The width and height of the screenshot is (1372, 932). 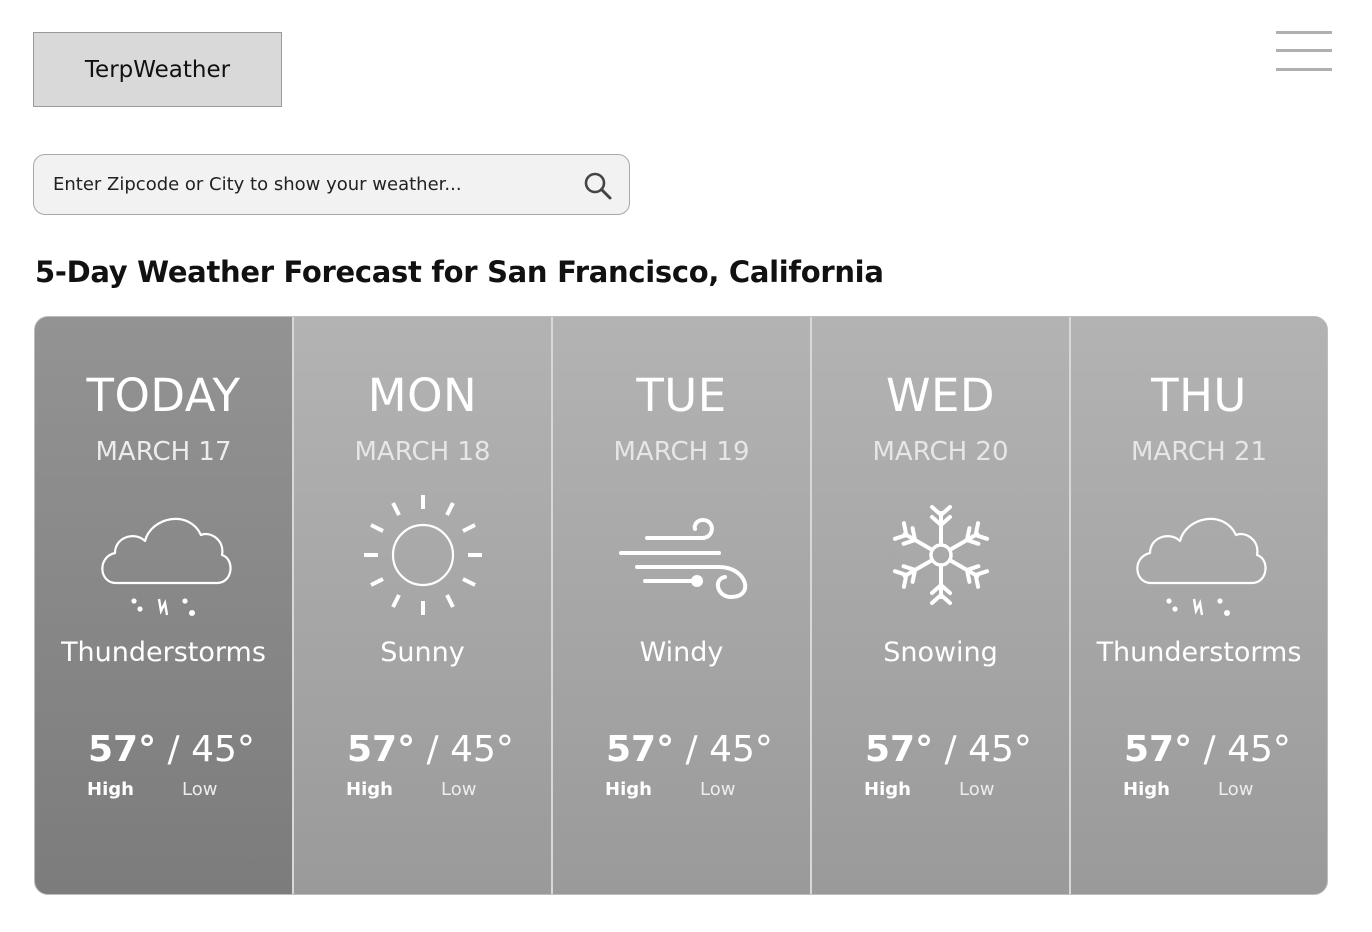 What do you see at coordinates (1199, 395) in the screenshot?
I see `day-name: THU` at bounding box center [1199, 395].